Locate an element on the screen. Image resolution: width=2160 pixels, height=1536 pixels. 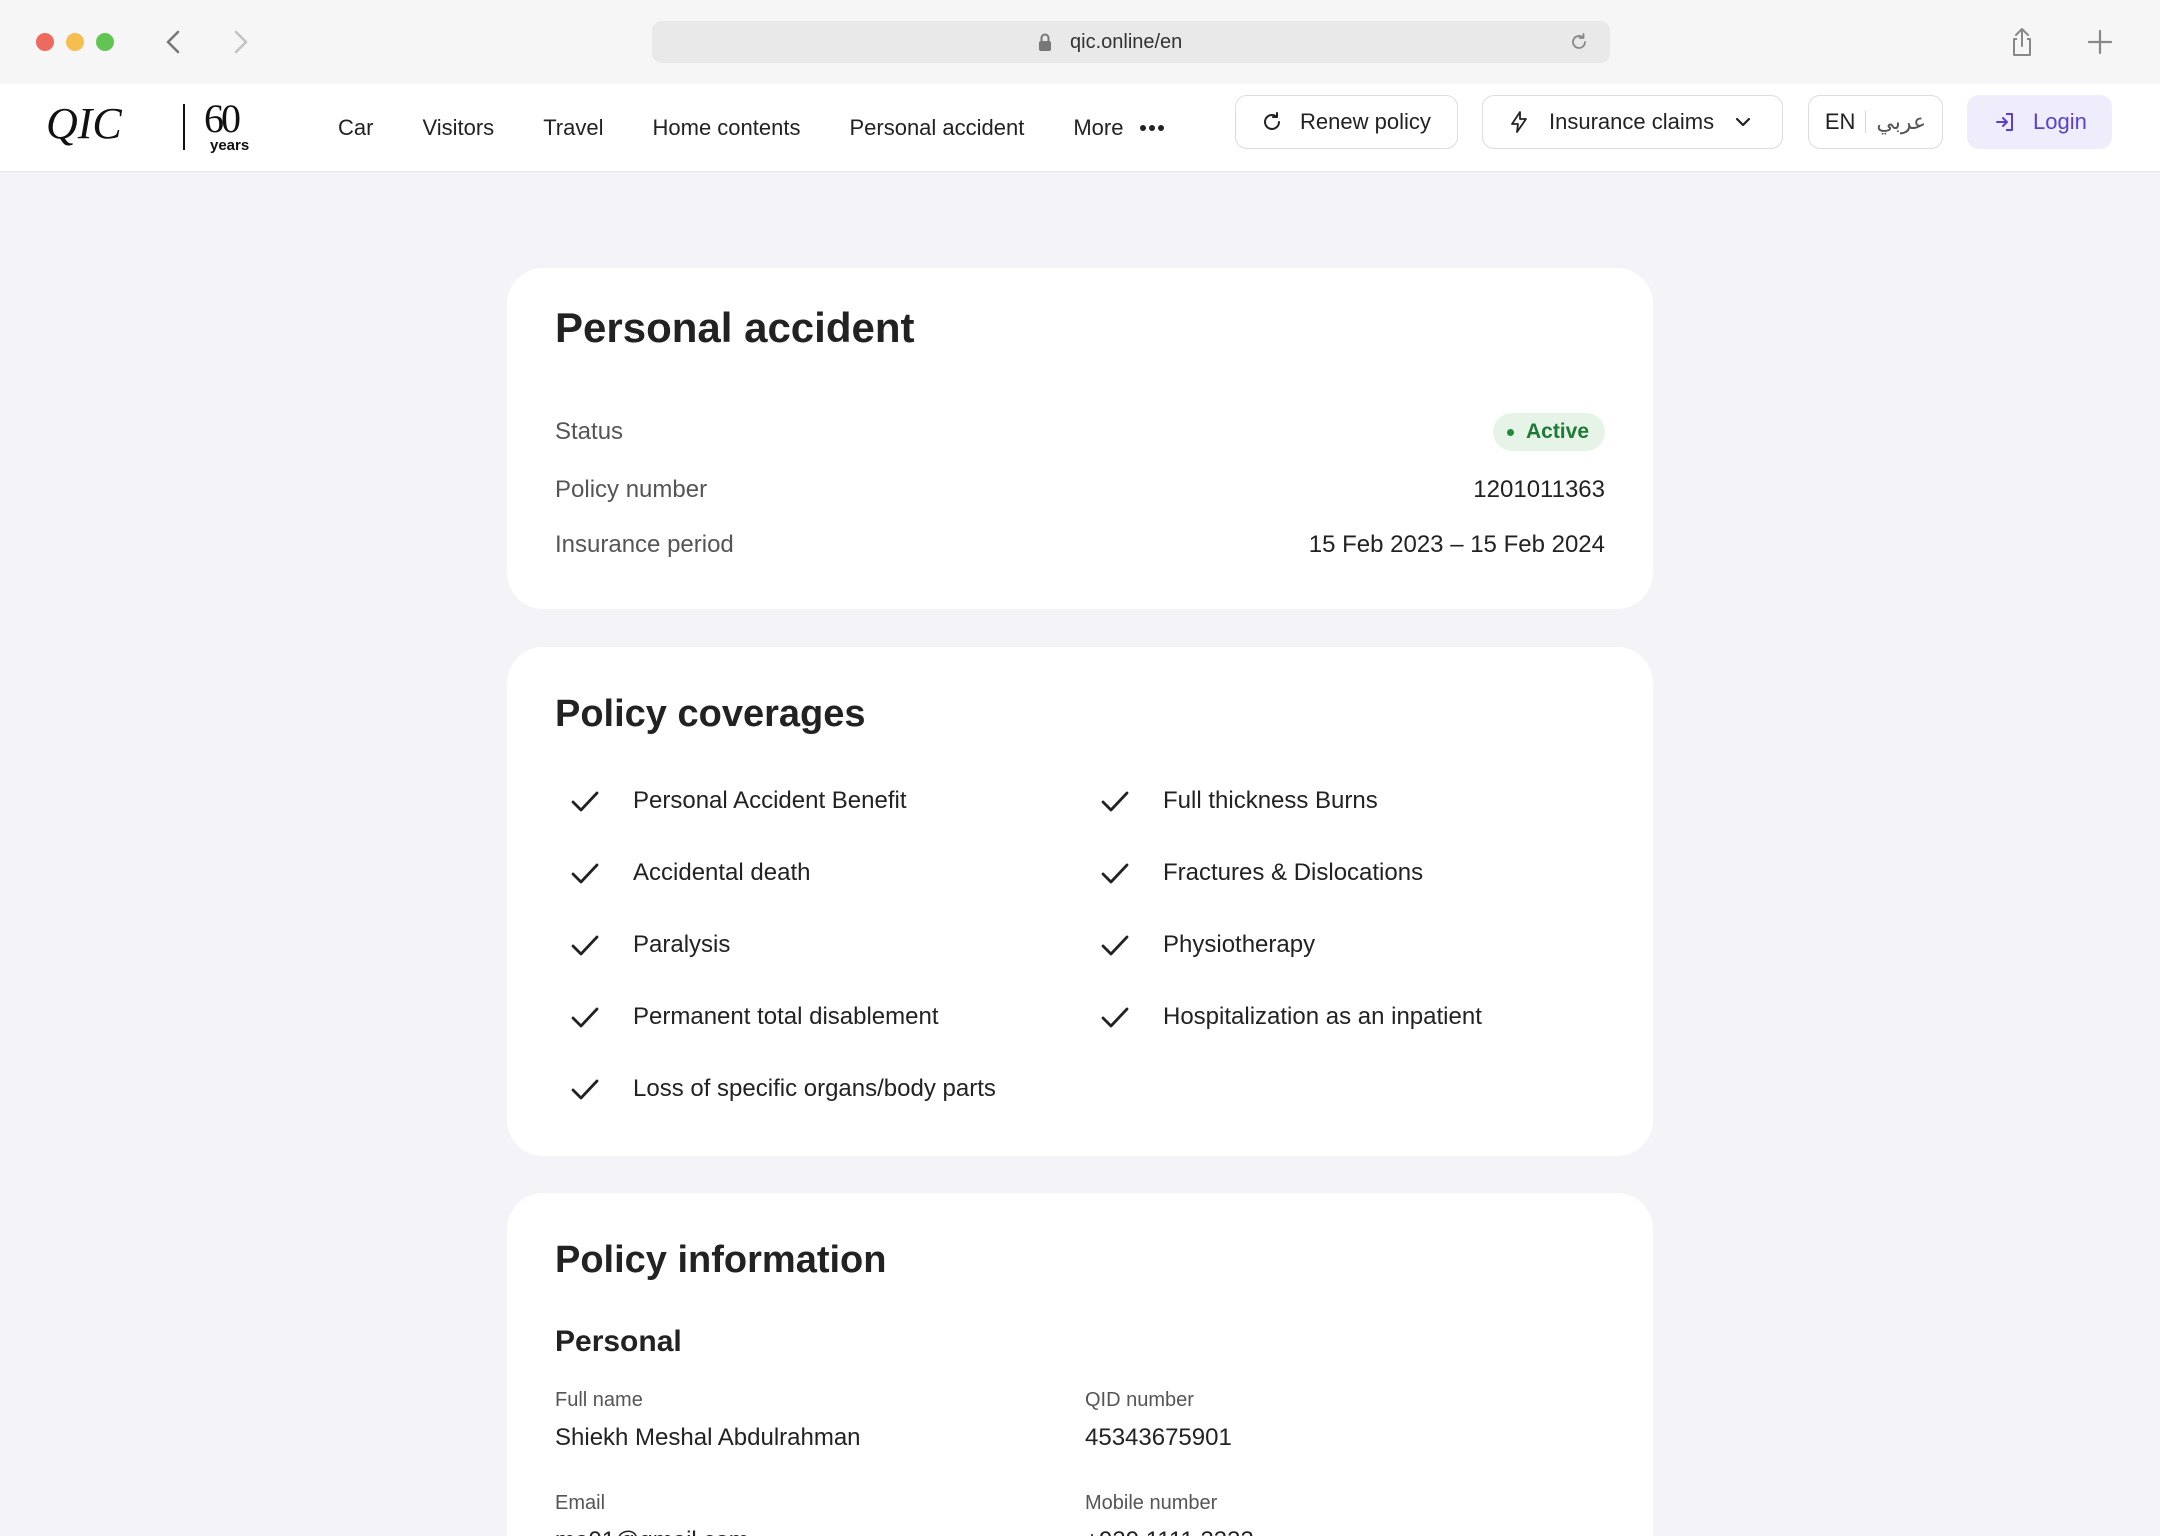
insurance-claims-dropdown: Insurance claims is located at coordinates (1632, 122).